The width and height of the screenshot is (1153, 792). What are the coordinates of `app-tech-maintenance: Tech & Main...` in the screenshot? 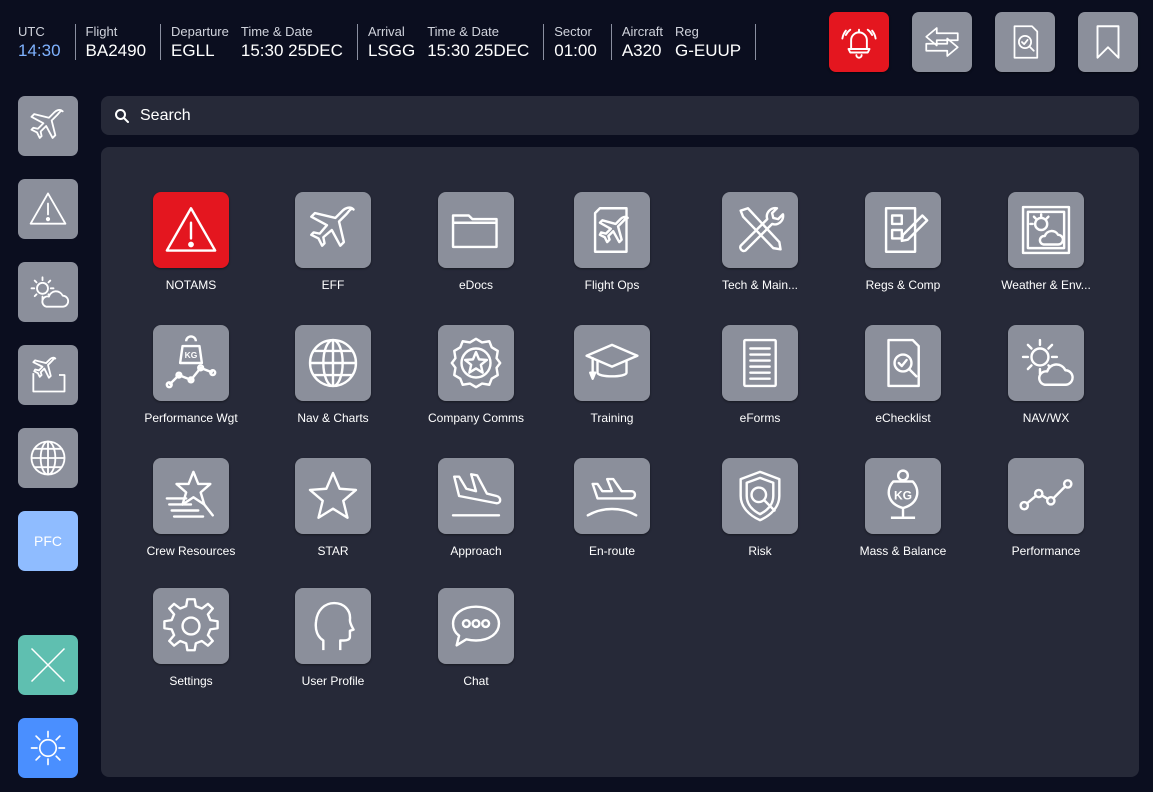 It's located at (760, 242).